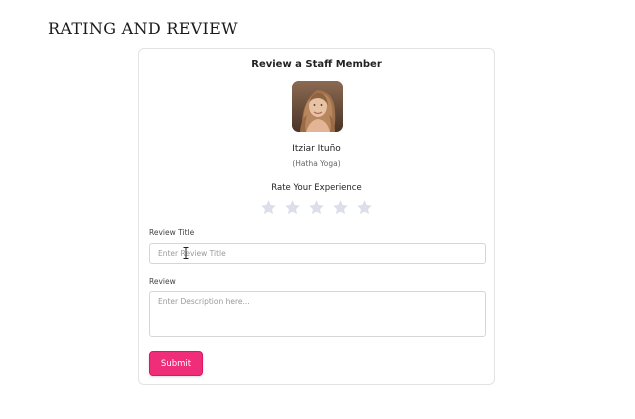 The image size is (635, 419). I want to click on review-title-input, so click(317, 253).